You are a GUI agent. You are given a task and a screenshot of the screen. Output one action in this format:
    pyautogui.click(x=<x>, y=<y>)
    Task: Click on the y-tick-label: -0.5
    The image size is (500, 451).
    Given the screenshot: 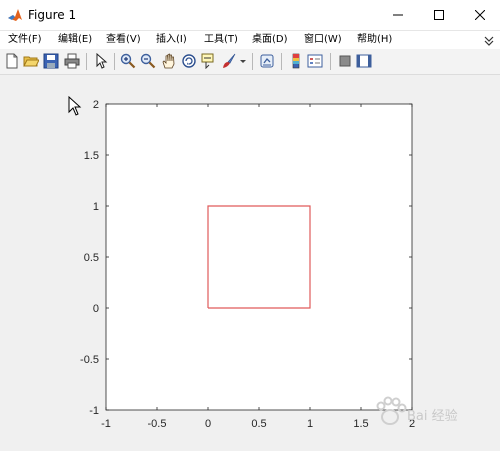 What is the action you would take?
    pyautogui.click(x=89, y=360)
    